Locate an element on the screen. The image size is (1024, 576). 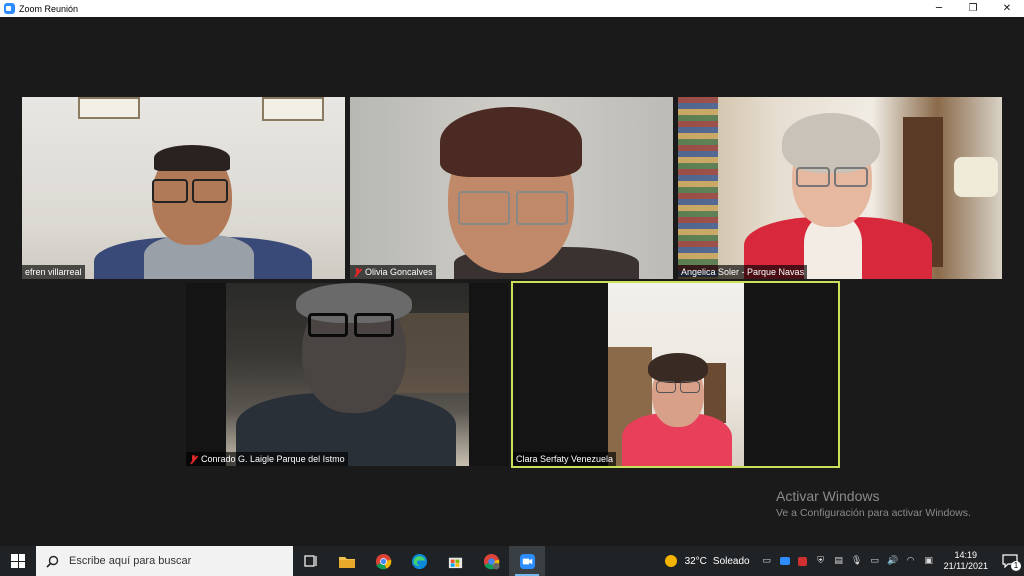
participant-tile: Olivia Goncalves is located at coordinates (511, 188).